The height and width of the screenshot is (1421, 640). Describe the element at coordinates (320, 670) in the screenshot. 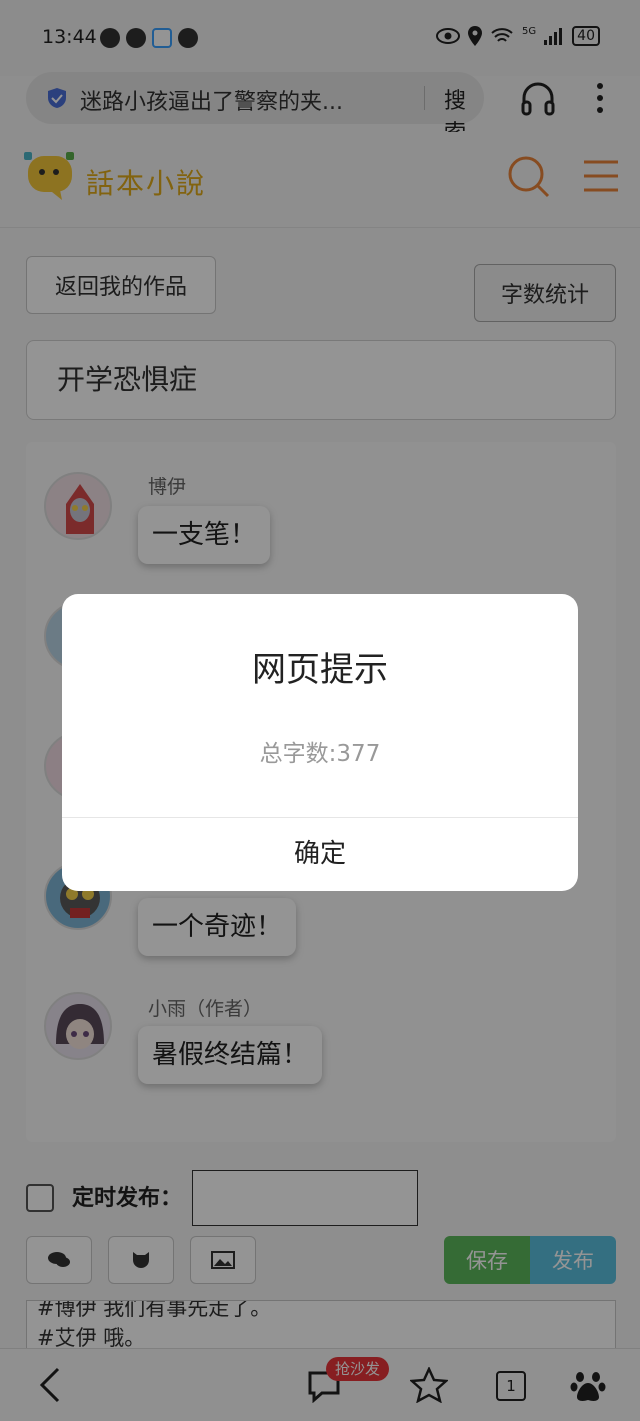

I see `dialog-title: 网页提示` at that location.